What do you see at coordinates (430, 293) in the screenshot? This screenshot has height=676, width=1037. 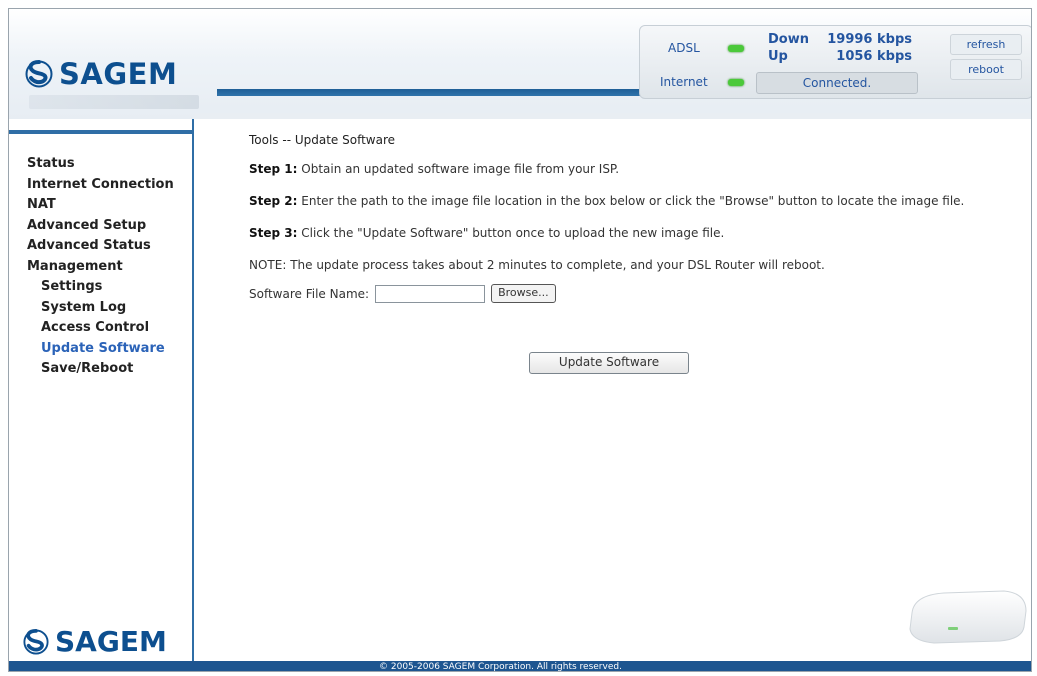 I see `software-file-input` at bounding box center [430, 293].